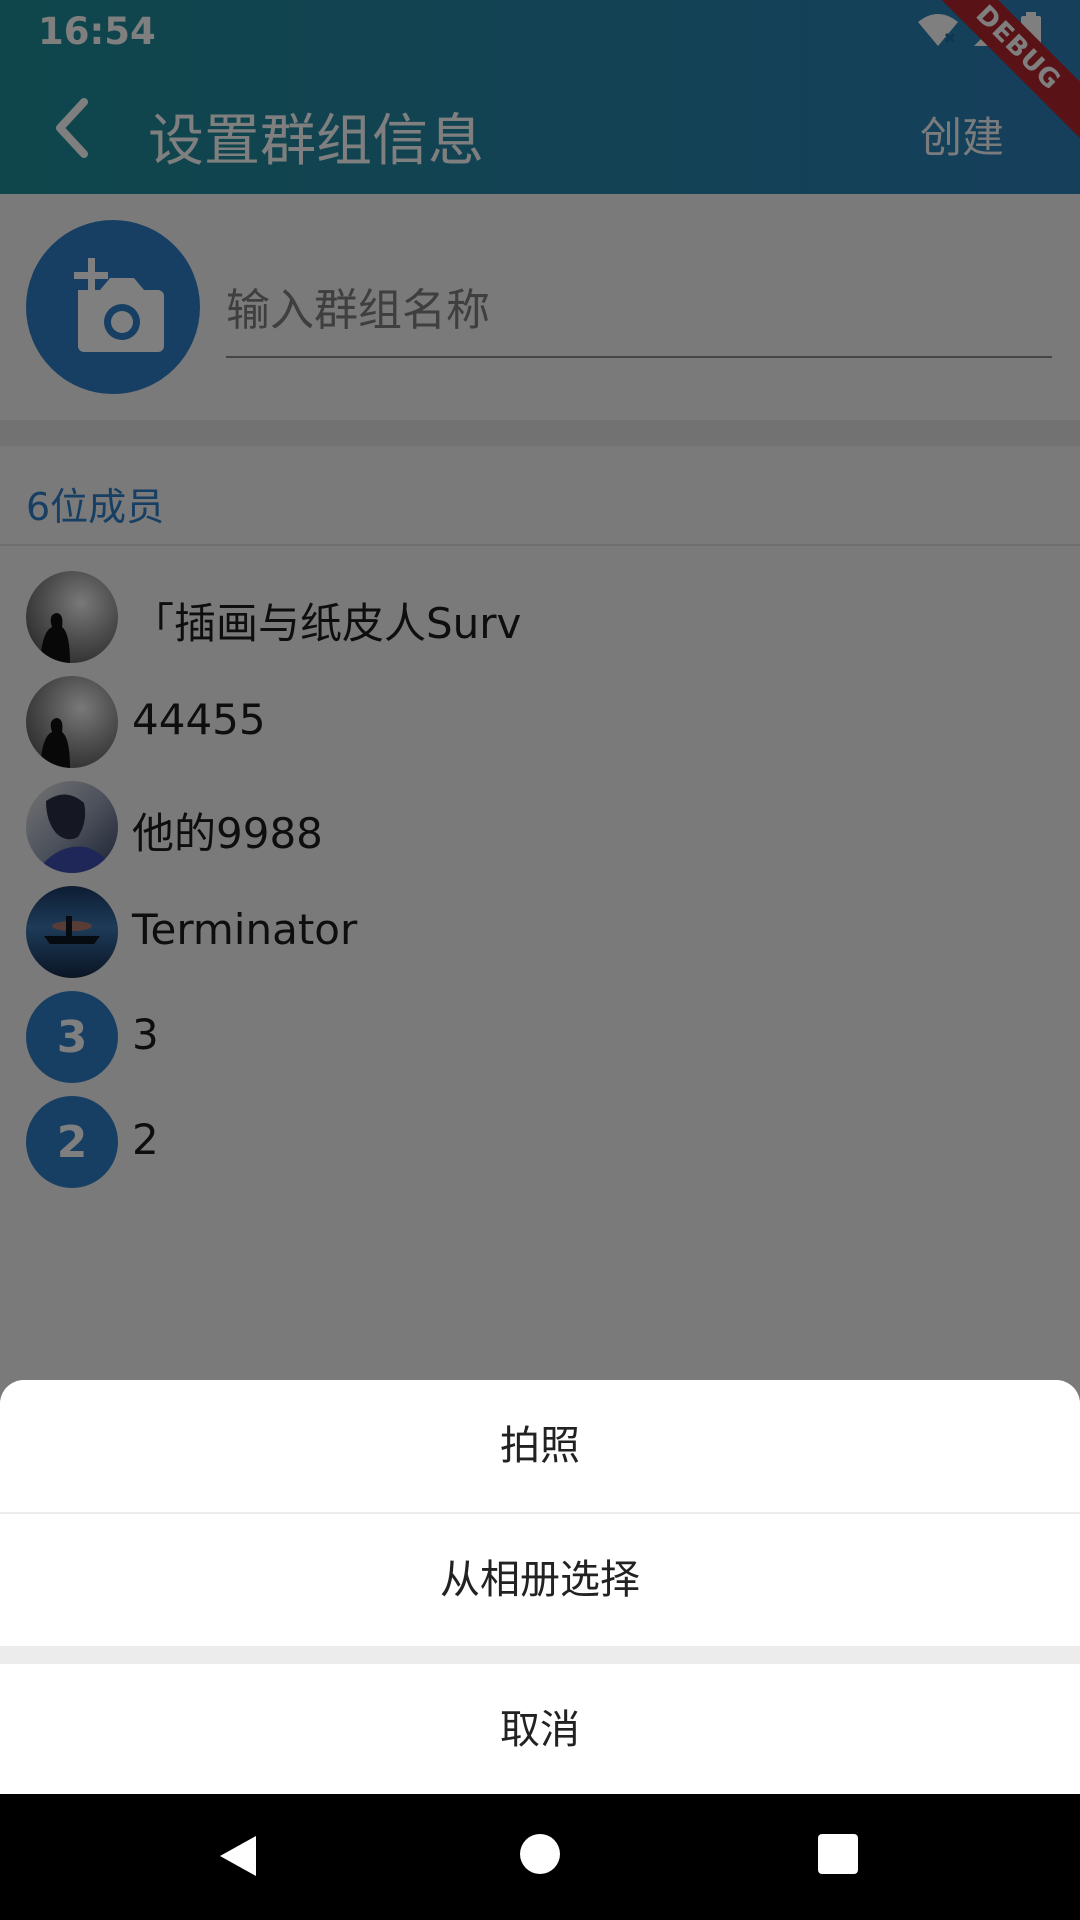 This screenshot has height=1920, width=1080. What do you see at coordinates (540, 1580) in the screenshot?
I see `choose-from-album-option: 从相册选择` at bounding box center [540, 1580].